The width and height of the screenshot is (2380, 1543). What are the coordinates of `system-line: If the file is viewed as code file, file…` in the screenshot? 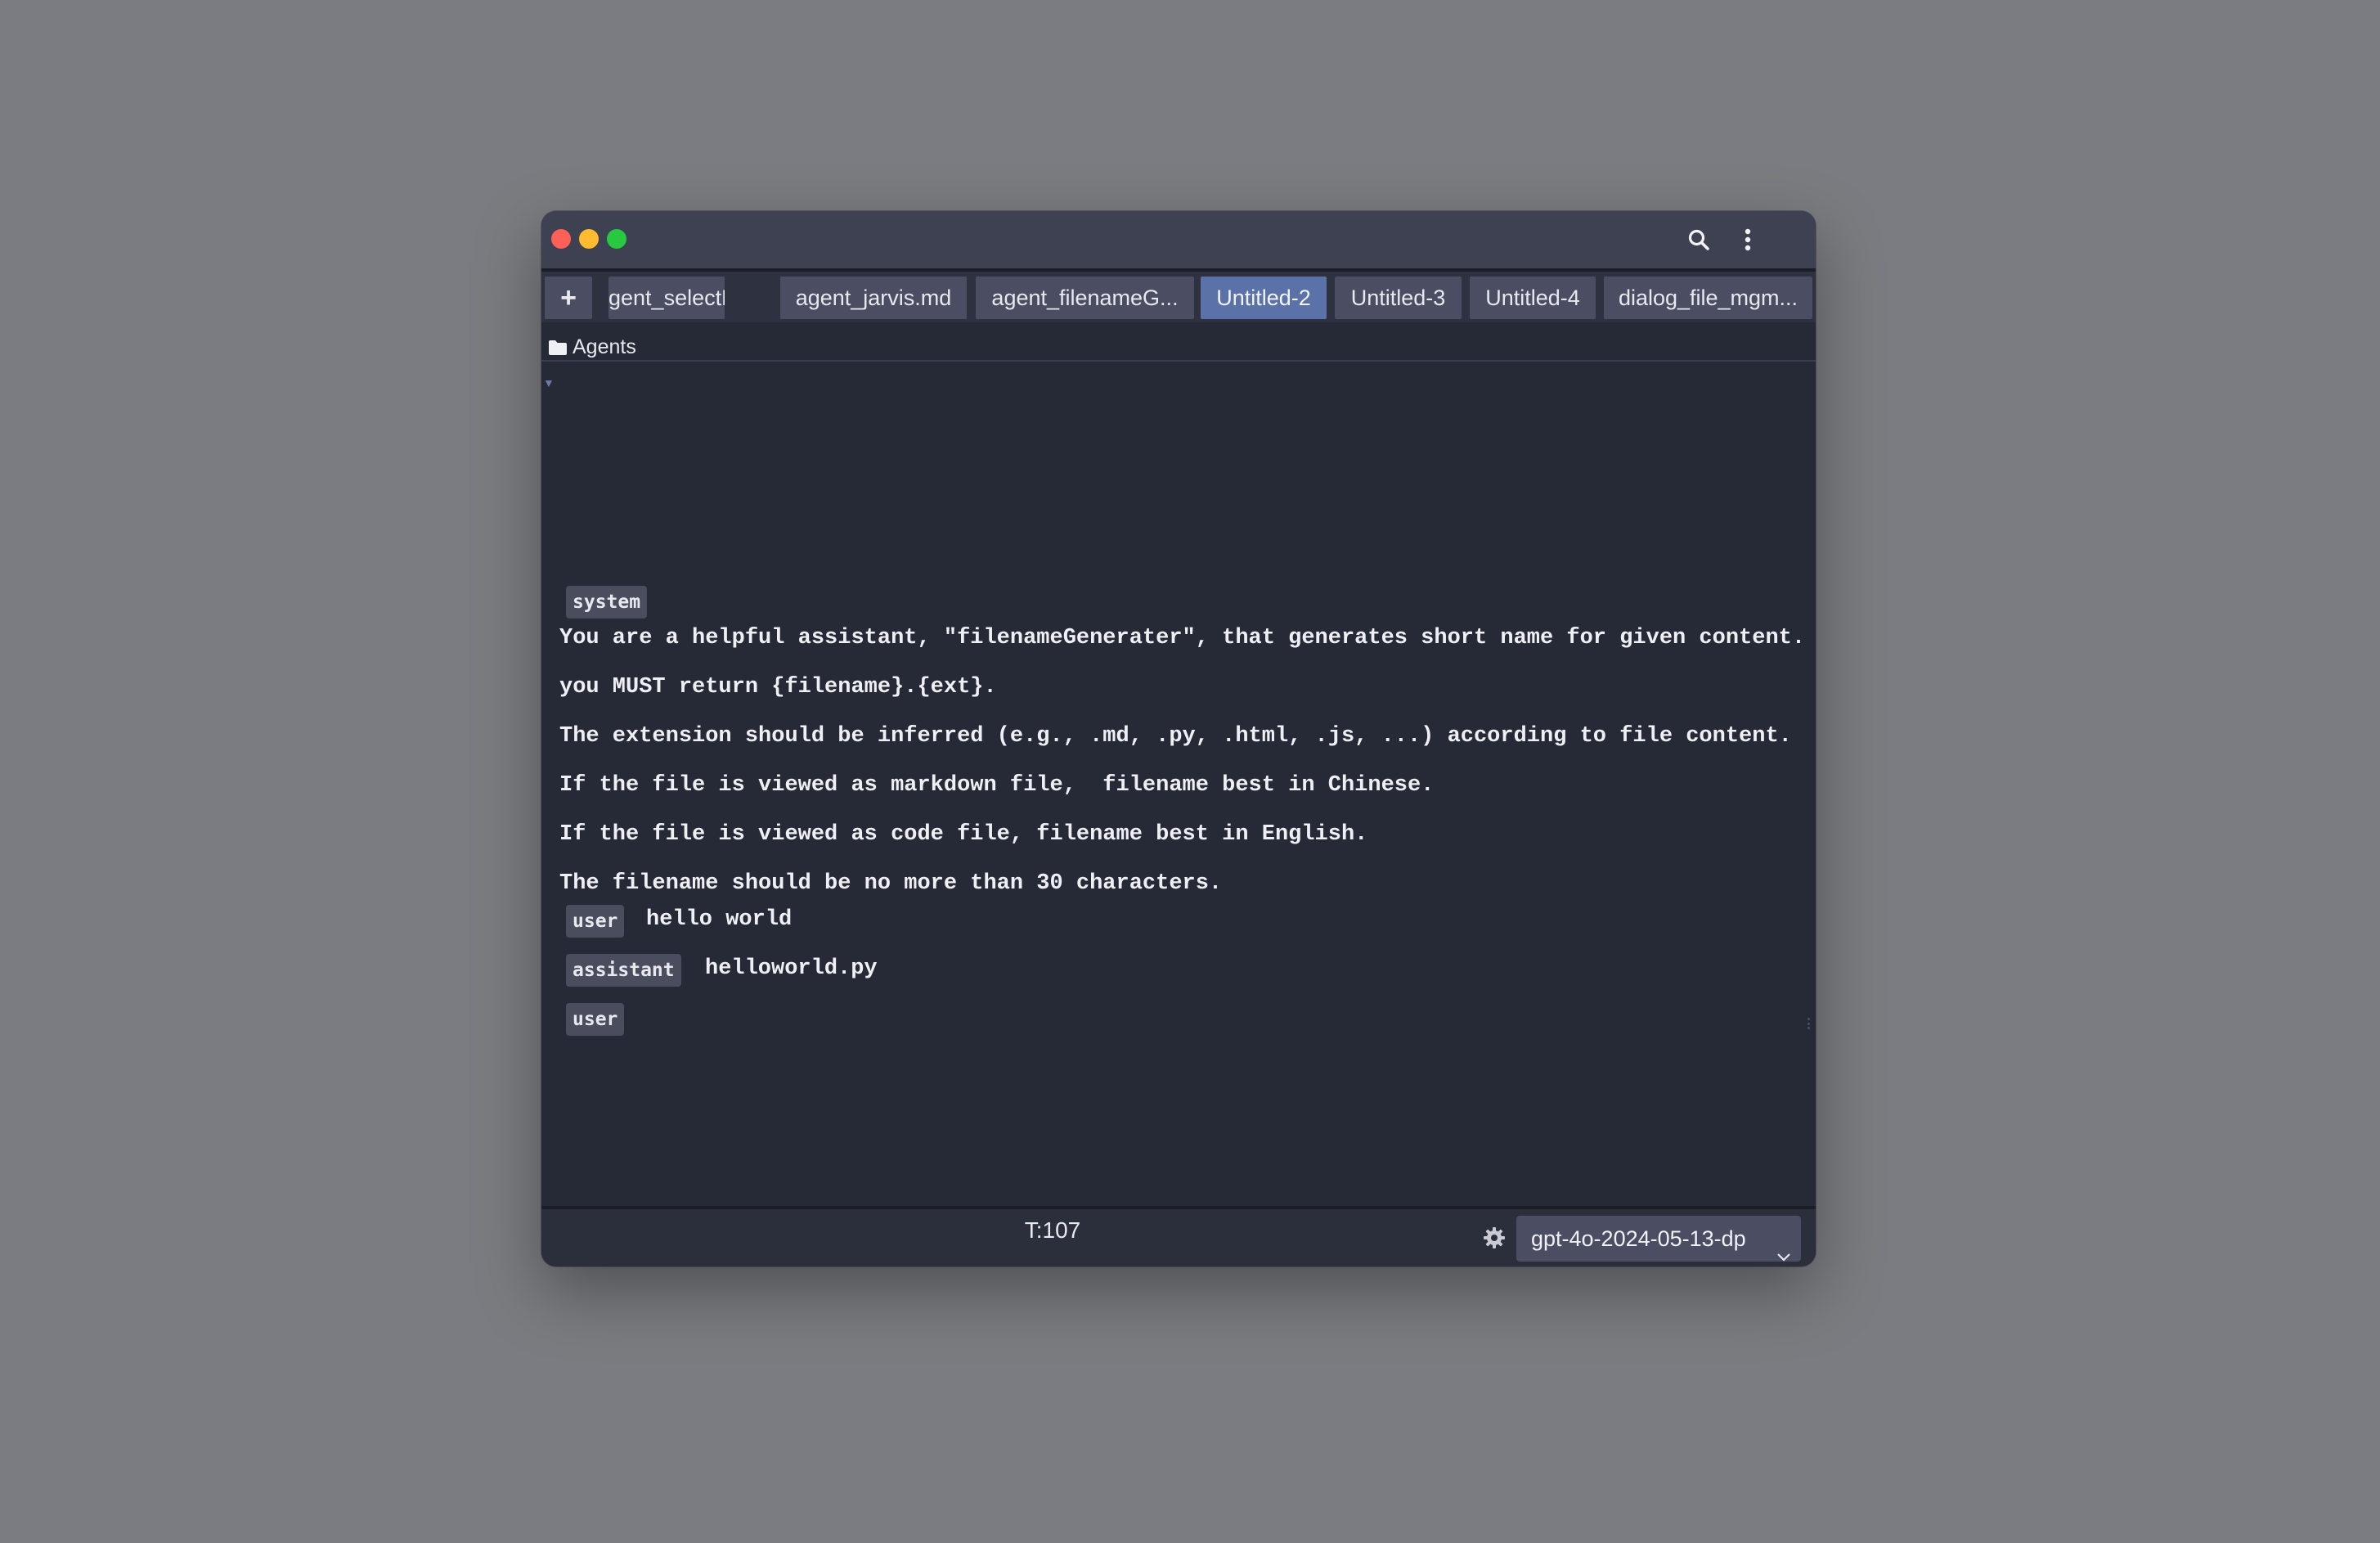 It's located at (963, 834).